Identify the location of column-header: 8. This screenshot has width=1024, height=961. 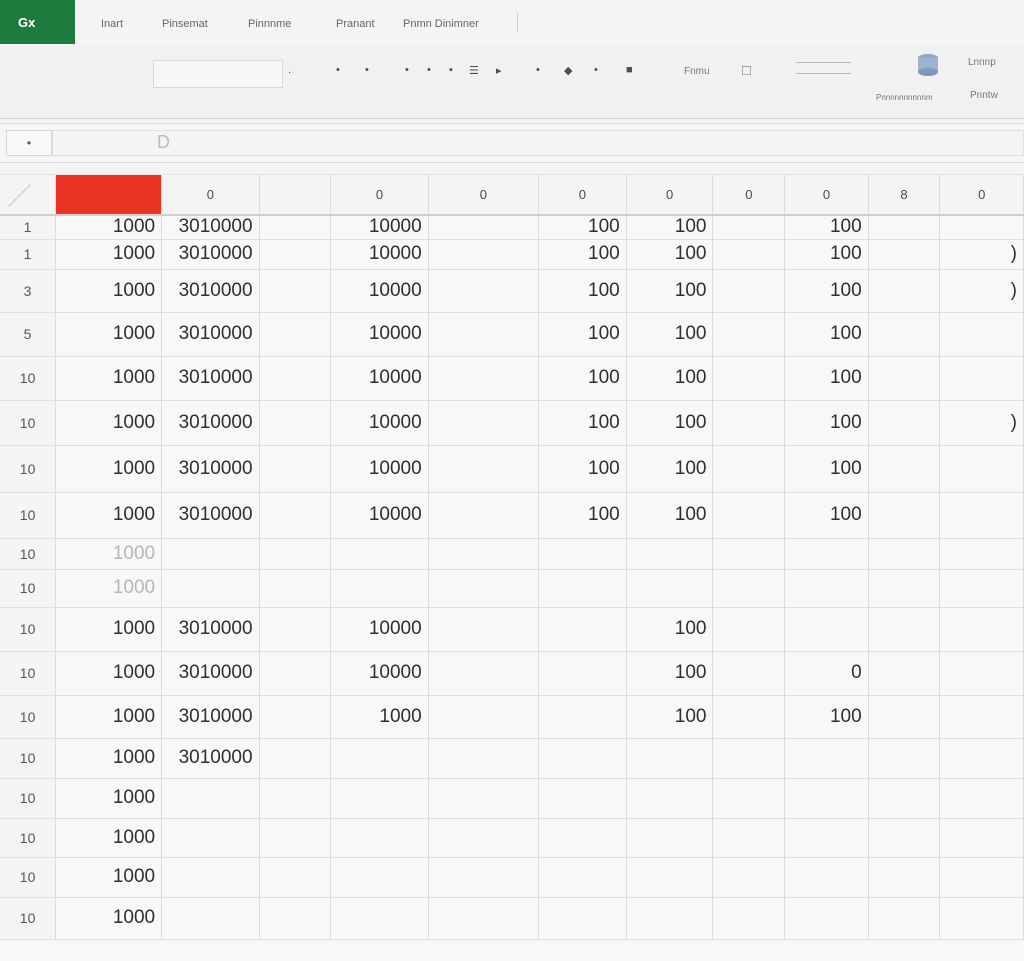
(904, 195).